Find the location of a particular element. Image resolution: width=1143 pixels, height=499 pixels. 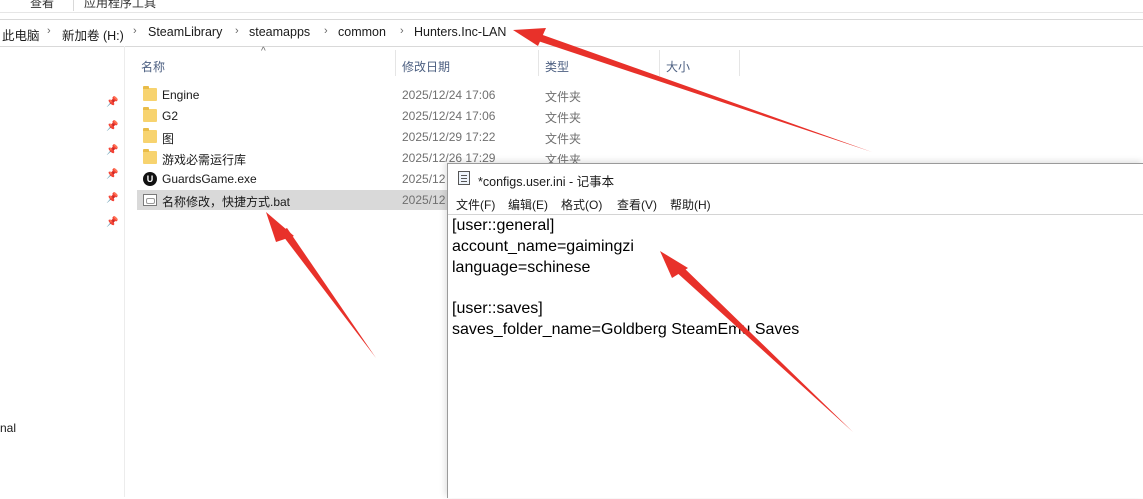

menu-view: 查看(V) is located at coordinates (637, 204).